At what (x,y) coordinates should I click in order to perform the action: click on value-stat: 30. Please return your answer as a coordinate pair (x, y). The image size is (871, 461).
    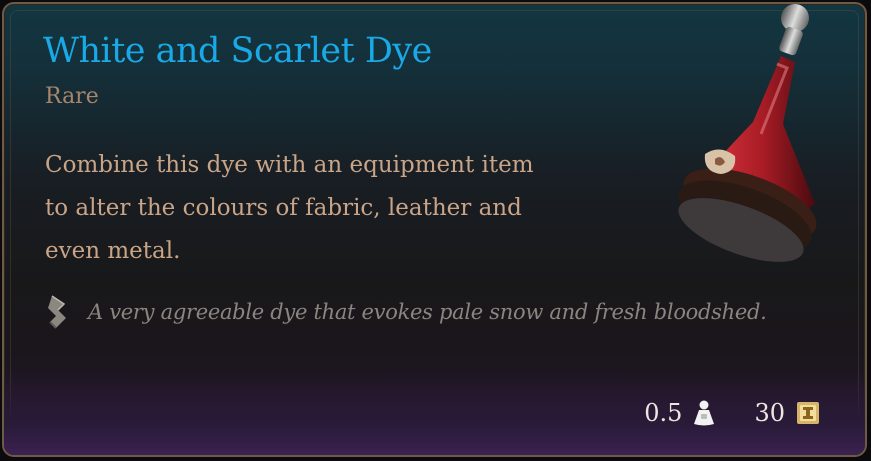
    Looking at the image, I should click on (787, 413).